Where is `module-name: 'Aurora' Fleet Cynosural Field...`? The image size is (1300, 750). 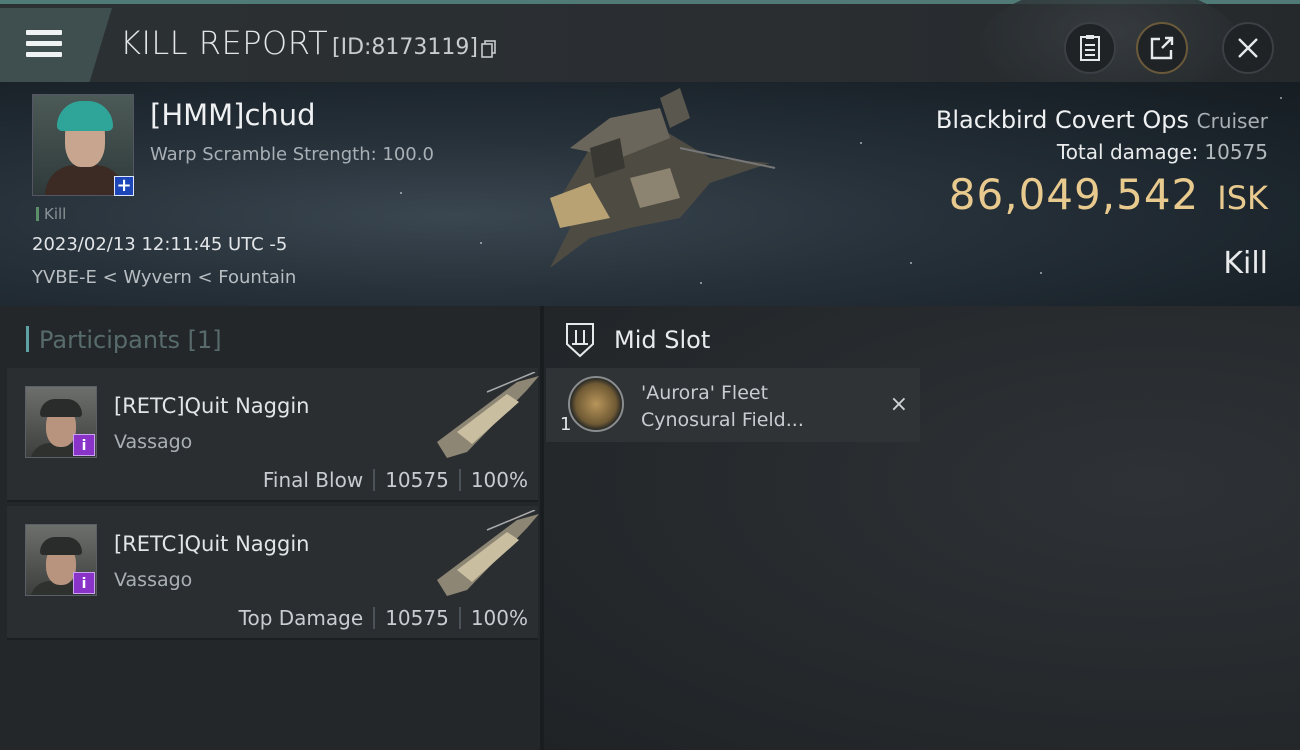
module-name: 'Aurora' Fleet Cynosural Field... is located at coordinates (722, 407).